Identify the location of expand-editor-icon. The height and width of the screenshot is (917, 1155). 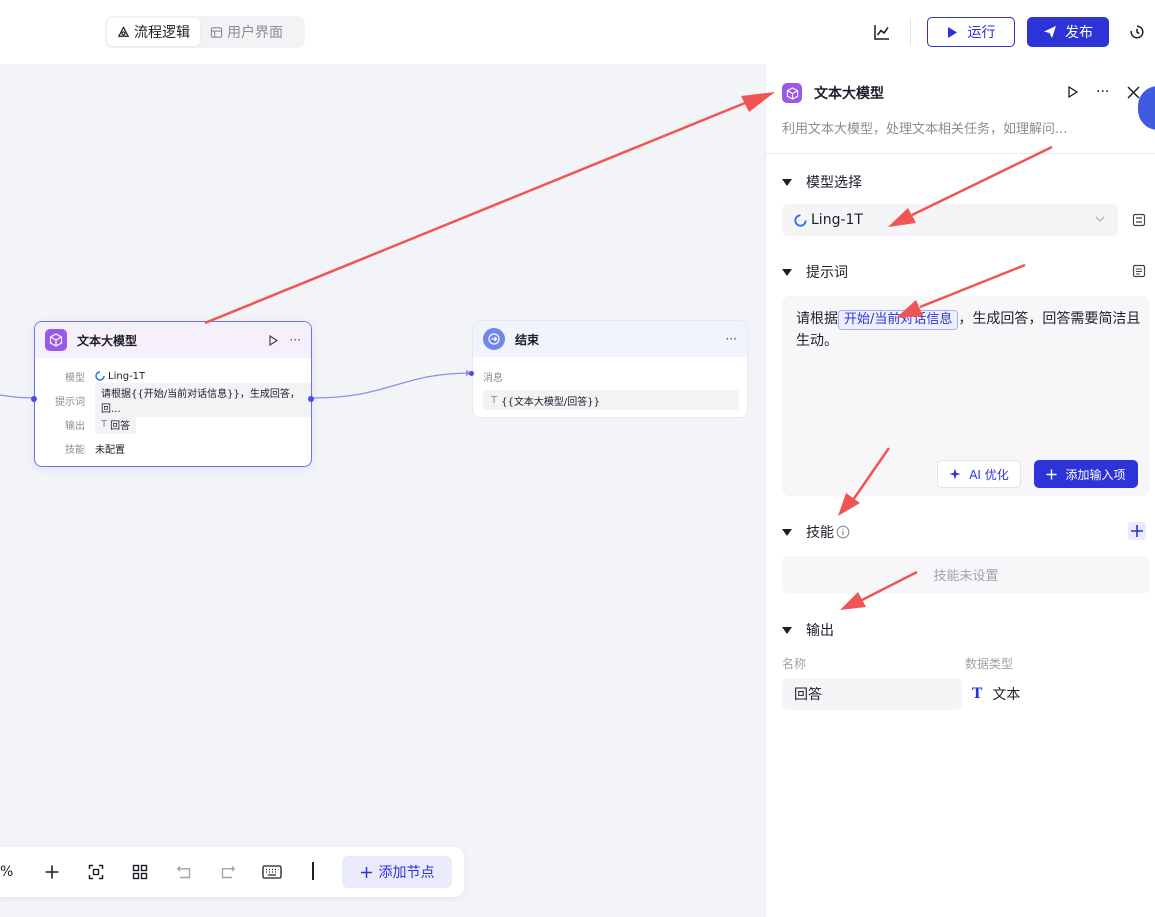
(1139, 271).